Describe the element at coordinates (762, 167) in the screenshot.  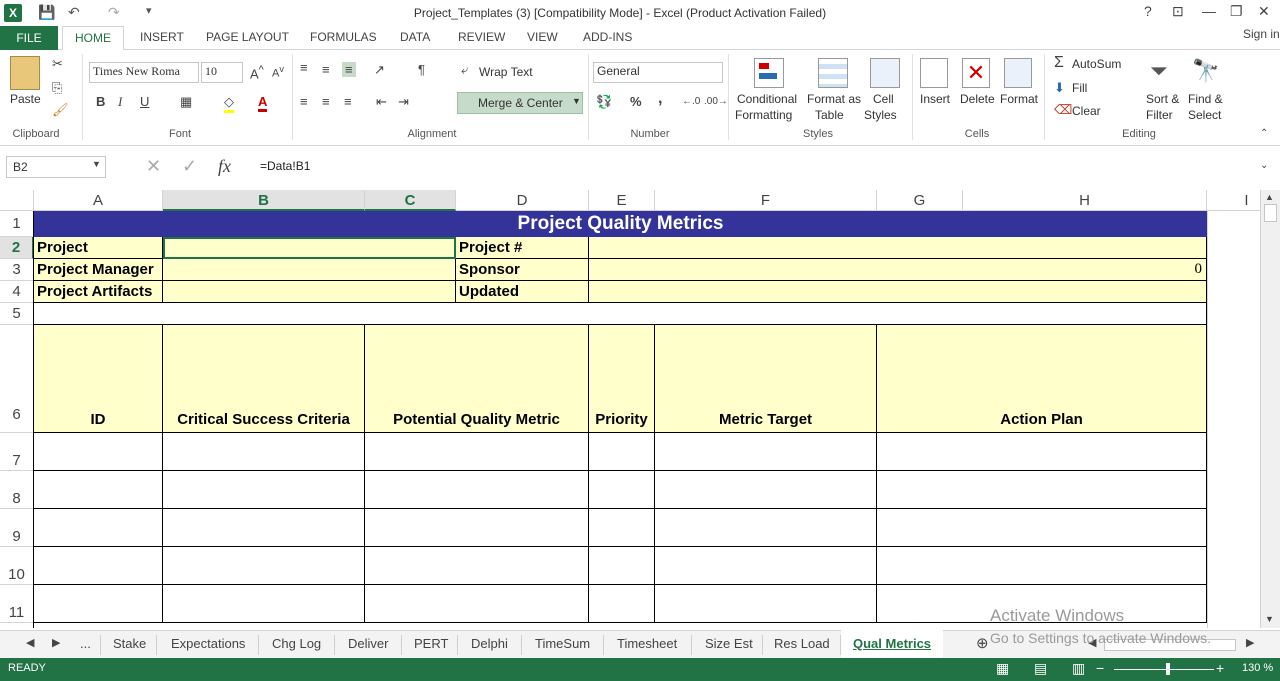
I see `formula-input: =Data!B1` at that location.